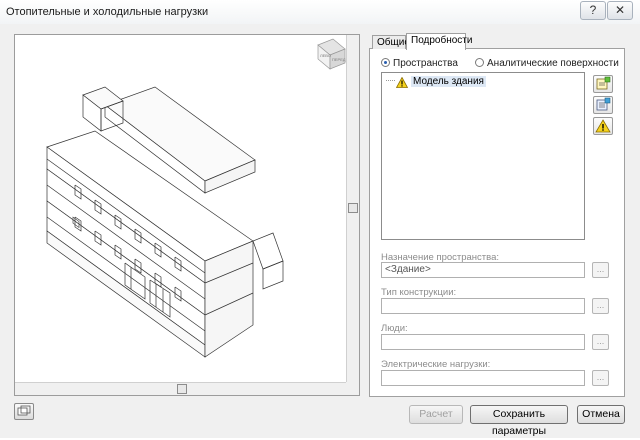  I want to click on radio-spaces-indicator, so click(385, 62).